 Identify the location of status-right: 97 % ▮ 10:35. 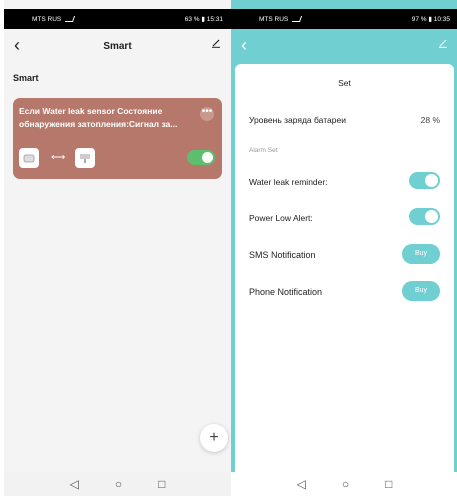
(430, 19).